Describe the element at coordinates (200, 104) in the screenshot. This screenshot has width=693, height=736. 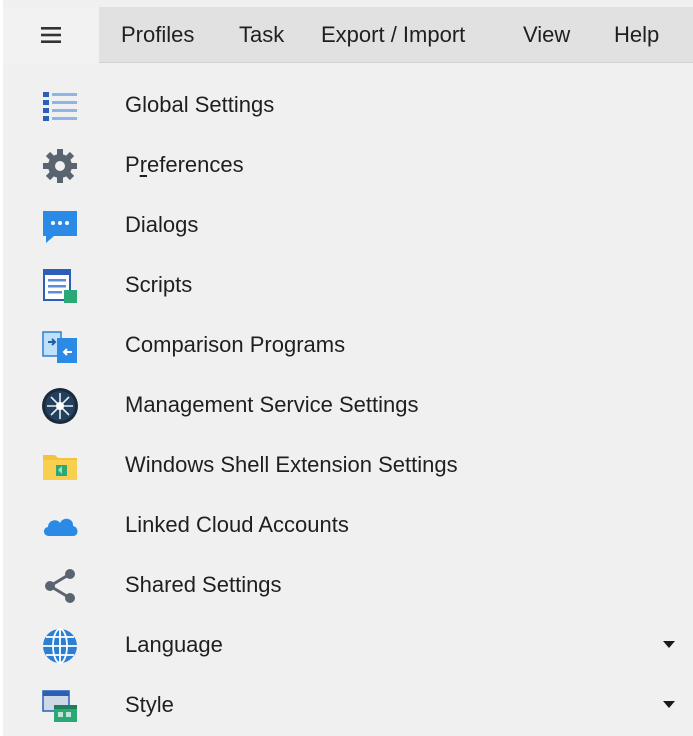
I see `menu-item-label: Global Settings` at that location.